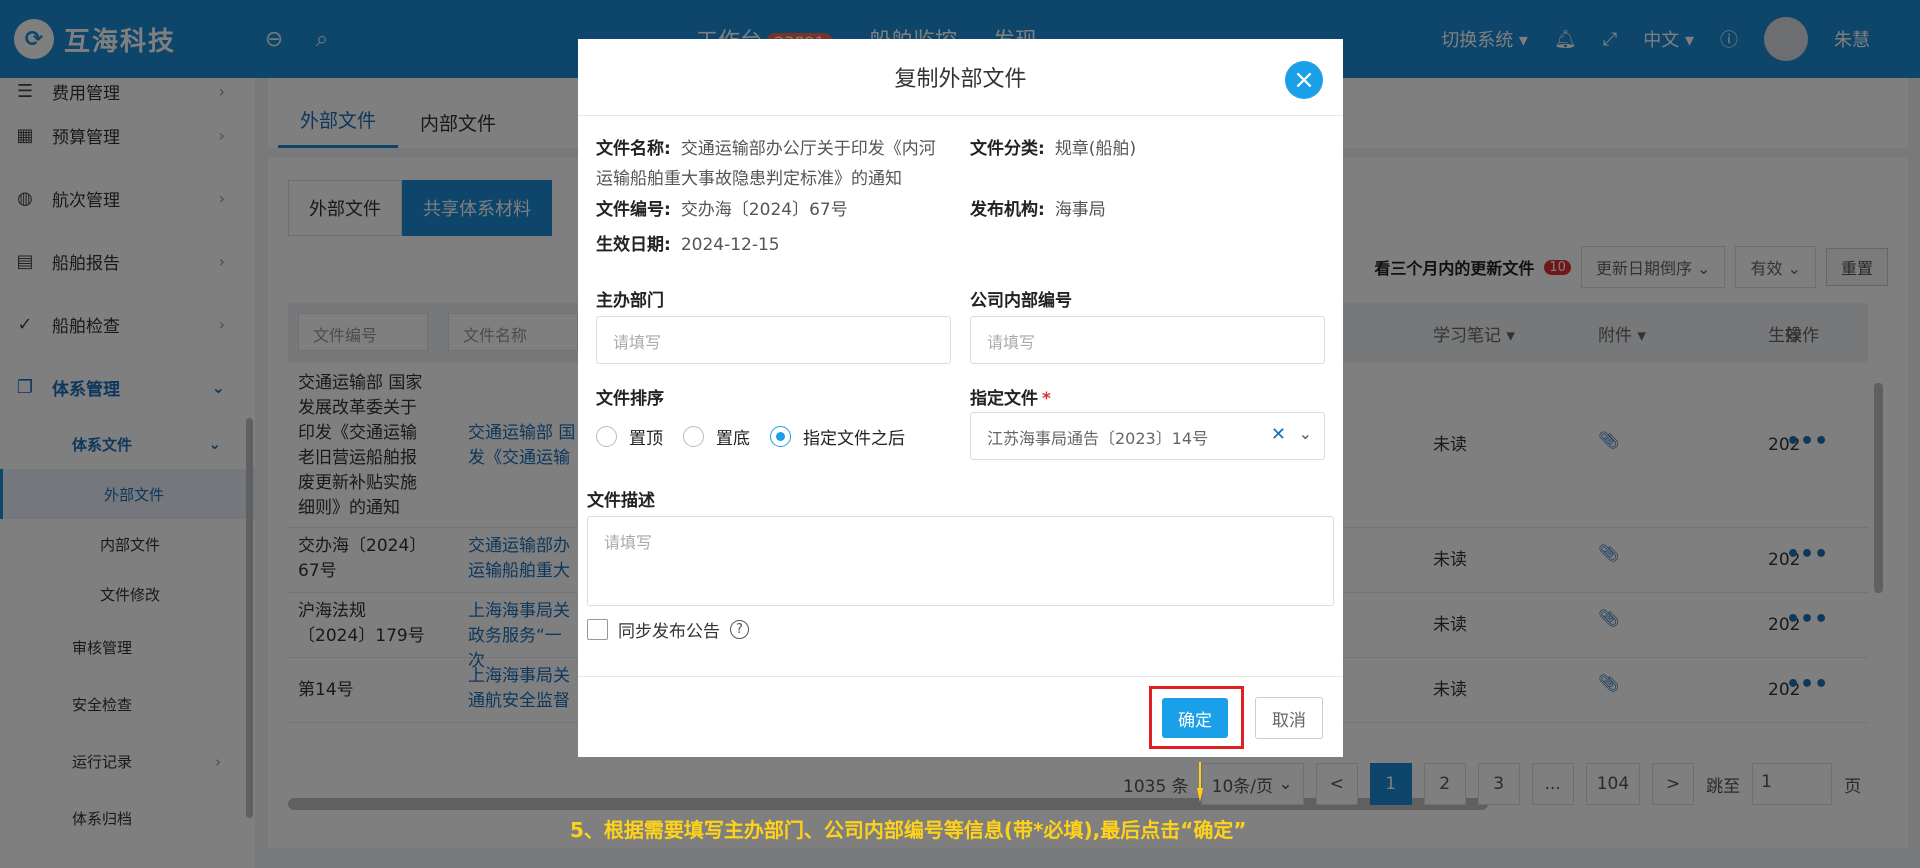 The image size is (1920, 868). I want to click on annotation-text: 5、根据需要填写主办部门、公司内部编号等信息(带*必填),最后点击“确定”, so click(908, 830).